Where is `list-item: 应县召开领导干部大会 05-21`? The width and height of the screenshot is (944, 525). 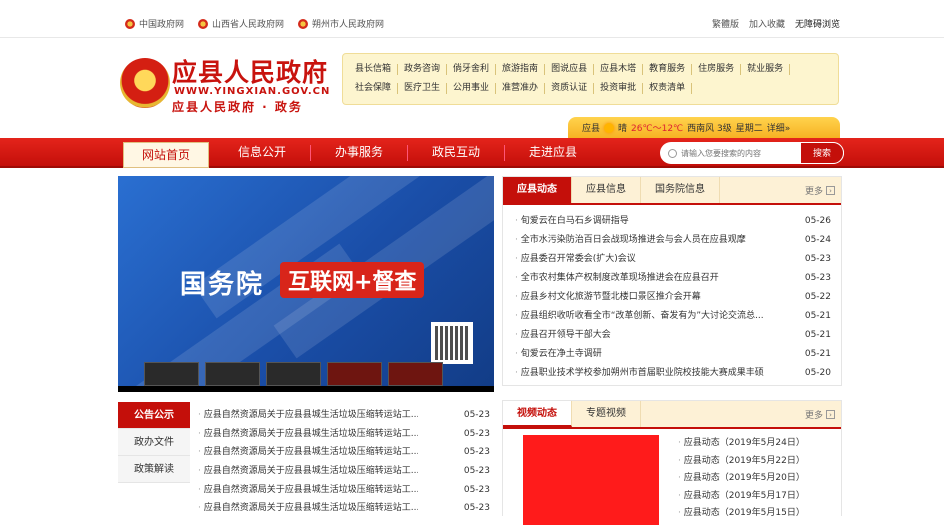 list-item: 应县召开领导干部大会 05-21 is located at coordinates (673, 335).